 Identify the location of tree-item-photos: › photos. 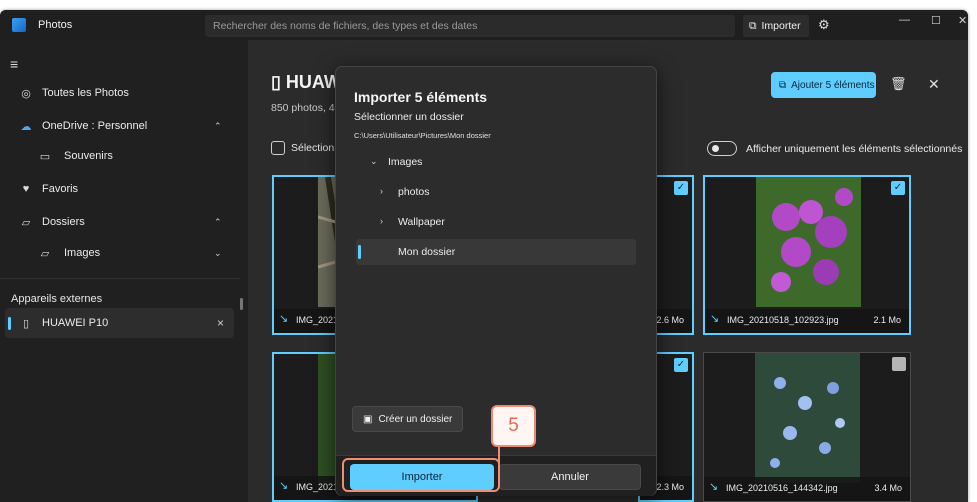
(496, 192).